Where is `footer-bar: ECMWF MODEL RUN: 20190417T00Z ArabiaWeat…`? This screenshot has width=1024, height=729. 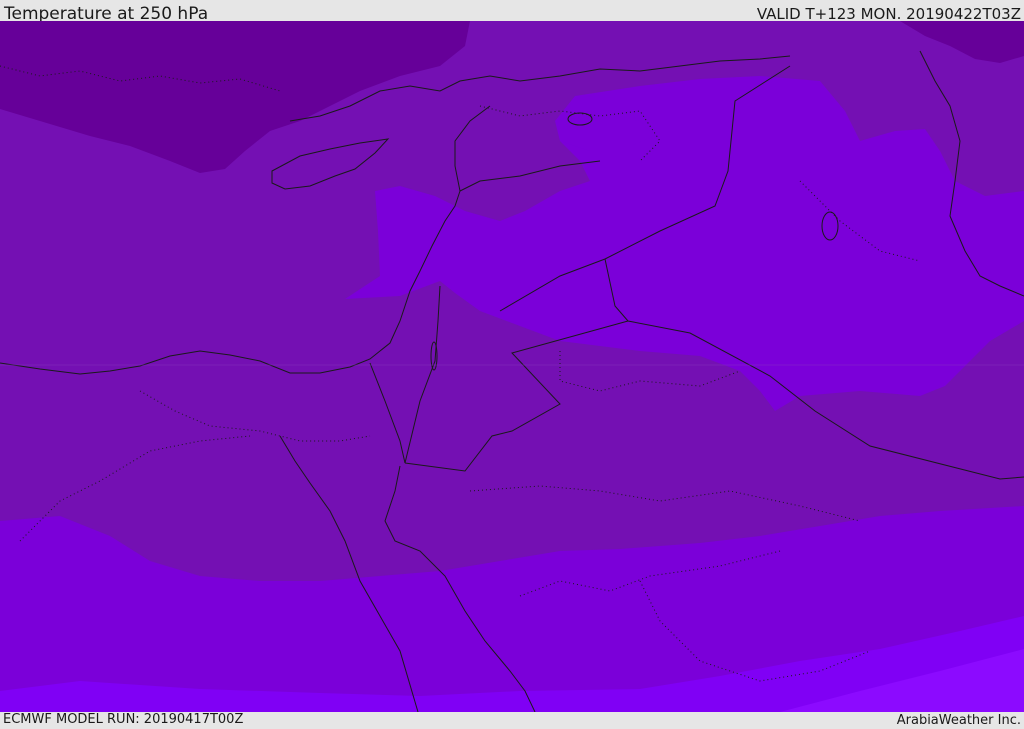 footer-bar: ECMWF MODEL RUN: 20190417T00Z ArabiaWeat… is located at coordinates (512, 720).